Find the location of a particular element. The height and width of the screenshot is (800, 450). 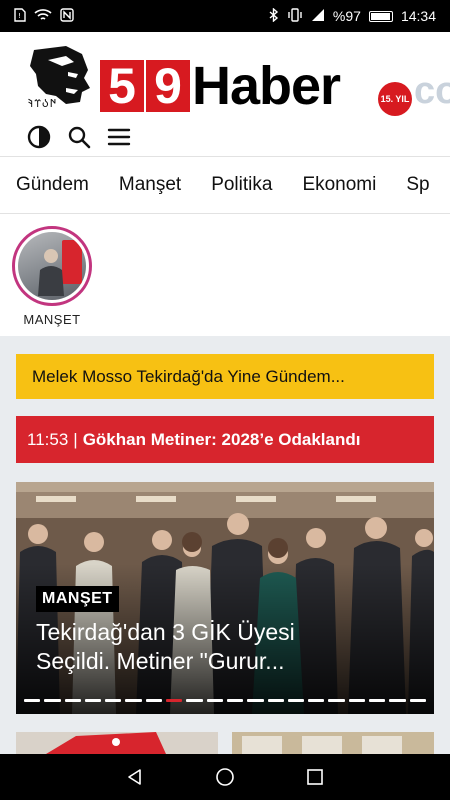

story-item: MANŞET is located at coordinates (52, 276).